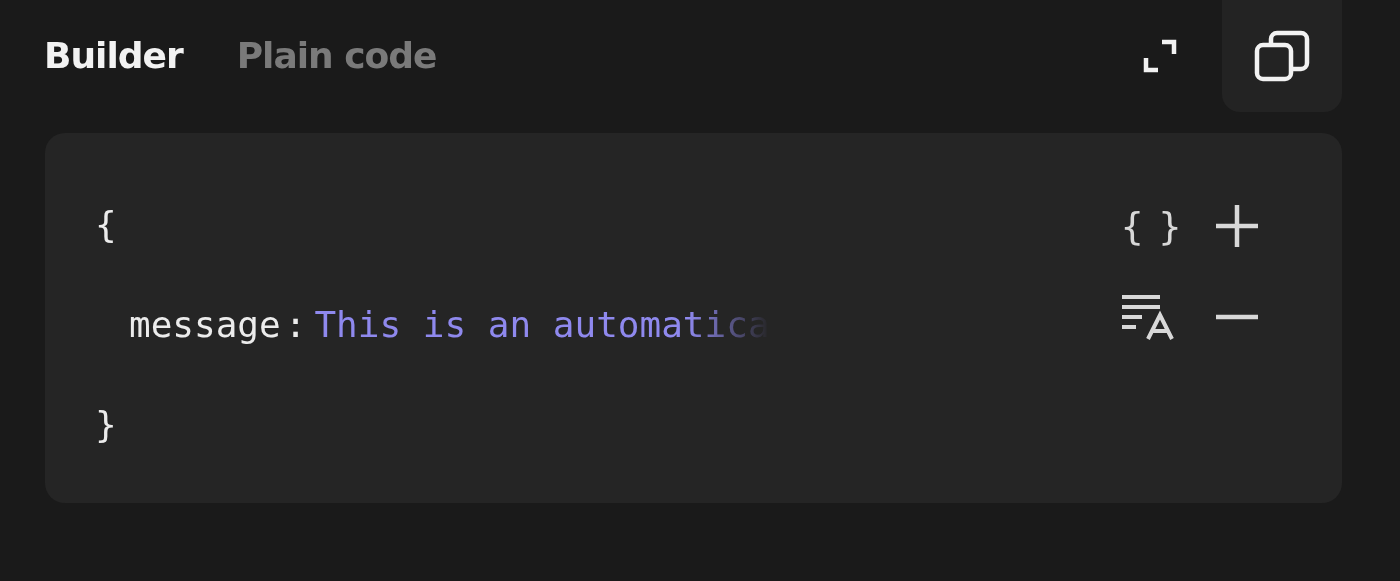 The width and height of the screenshot is (1400, 581). What do you see at coordinates (1237, 317) in the screenshot?
I see `minus-icon` at bounding box center [1237, 317].